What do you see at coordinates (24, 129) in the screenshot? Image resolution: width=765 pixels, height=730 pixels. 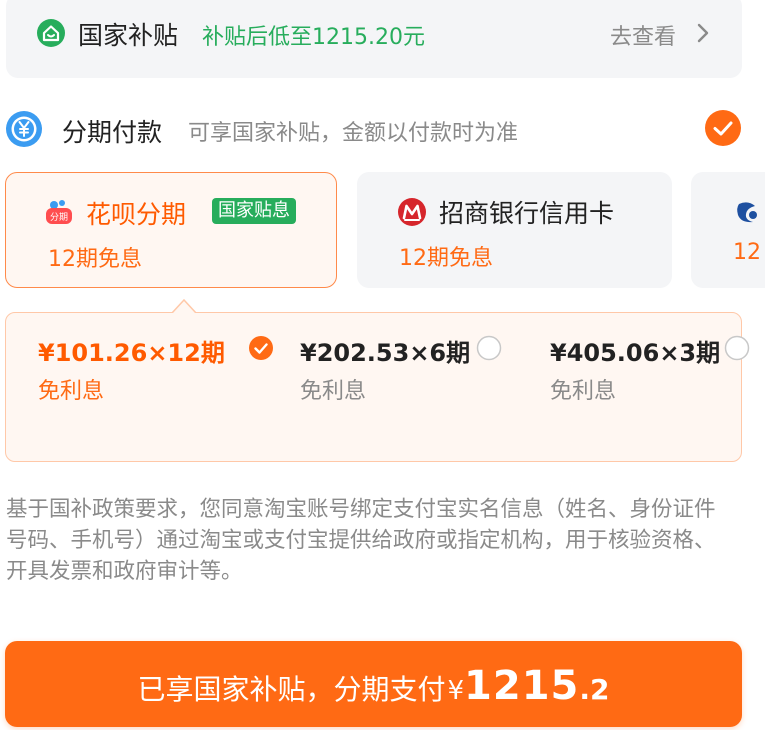 I see `yen-coin-icon` at bounding box center [24, 129].